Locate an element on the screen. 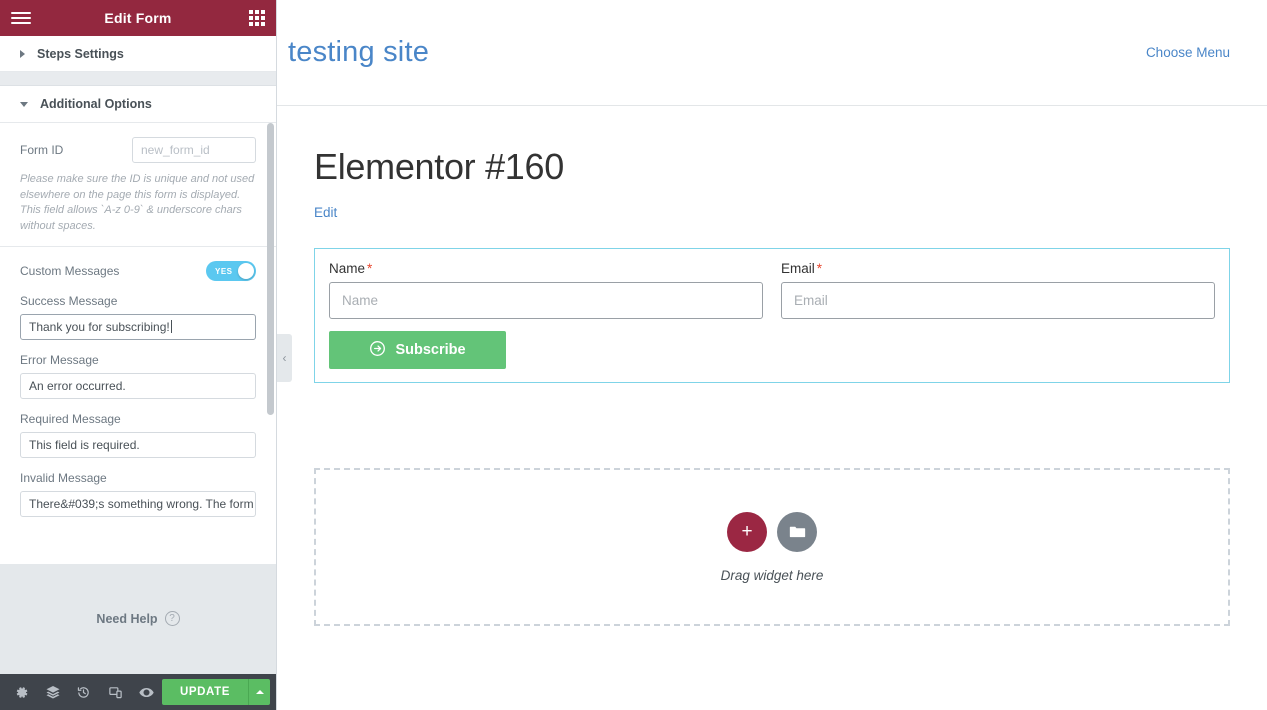 The height and width of the screenshot is (710, 1267). form-field-email: Email * is located at coordinates (998, 290).